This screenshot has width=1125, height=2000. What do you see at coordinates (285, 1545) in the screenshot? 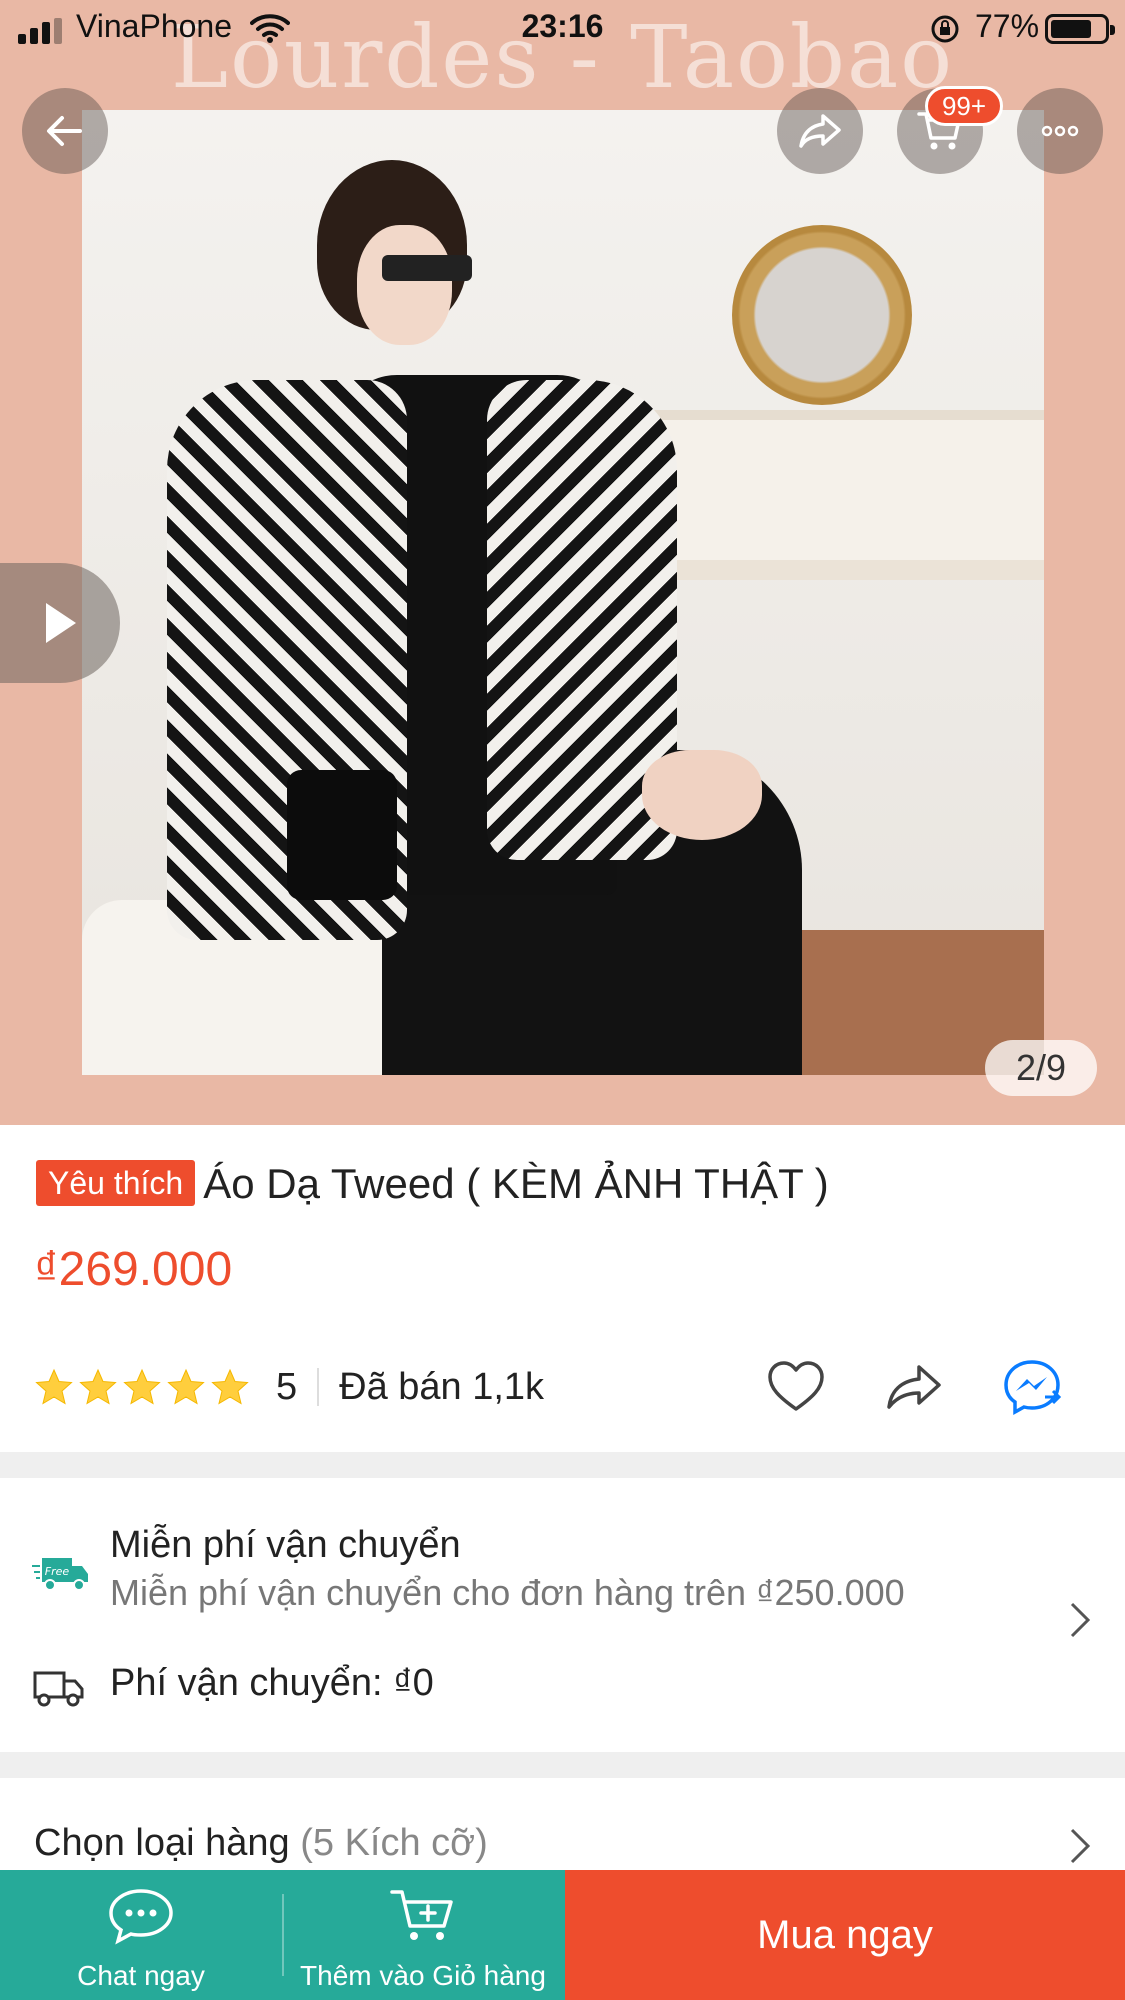
I see `shipping-title: Miễn phí vận chuyển` at bounding box center [285, 1545].